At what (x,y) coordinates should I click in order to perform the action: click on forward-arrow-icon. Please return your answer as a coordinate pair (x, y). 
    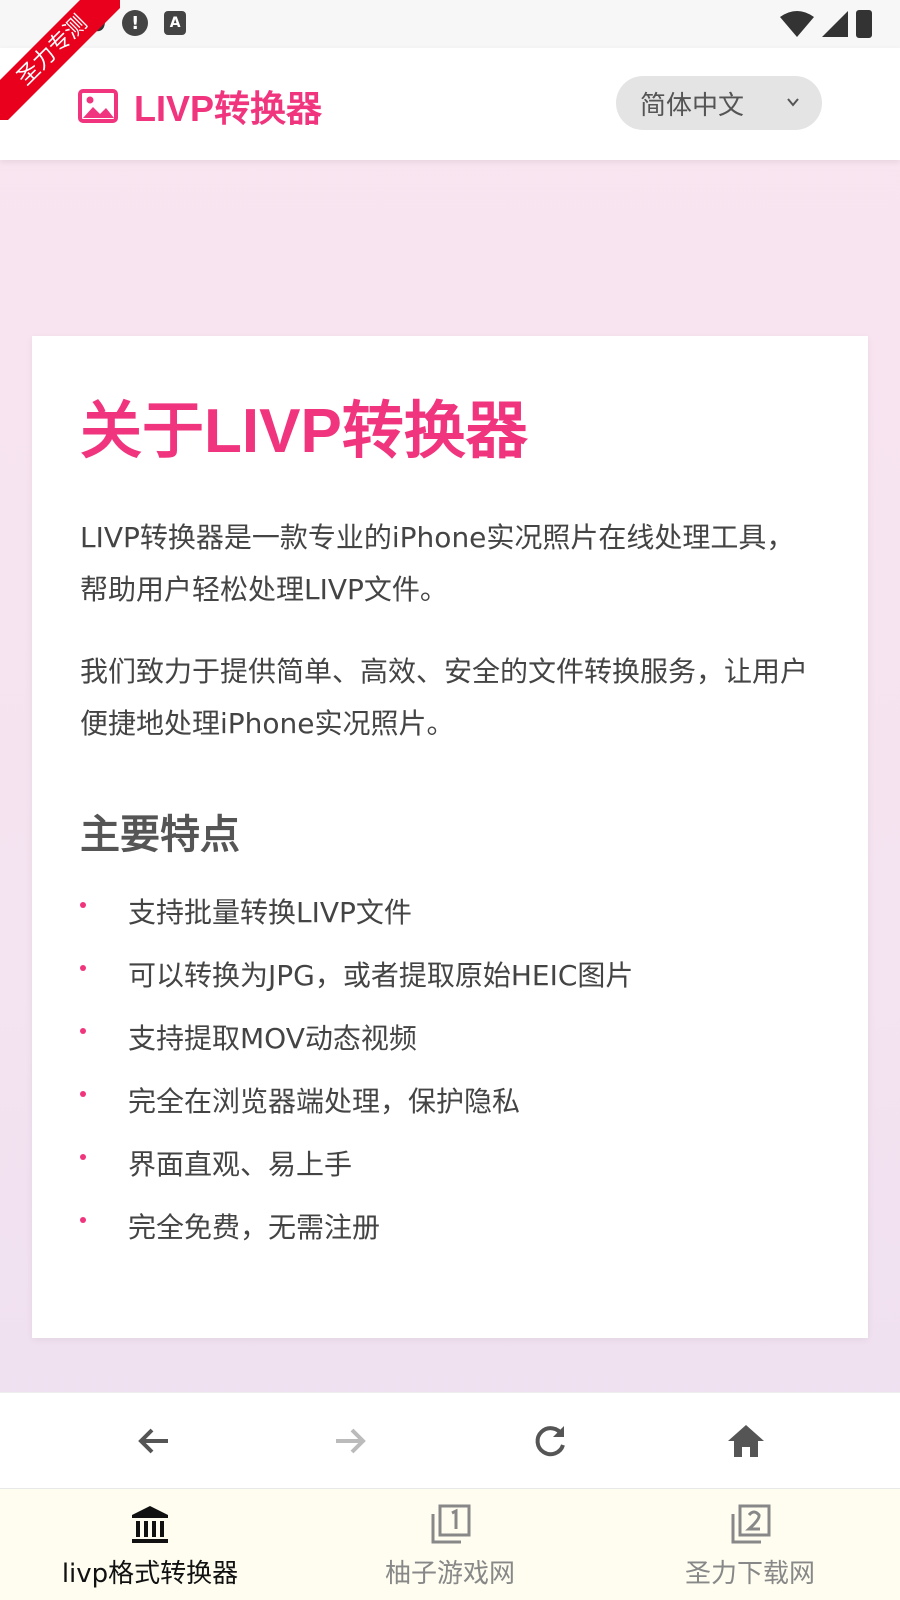
    Looking at the image, I should click on (351, 1441).